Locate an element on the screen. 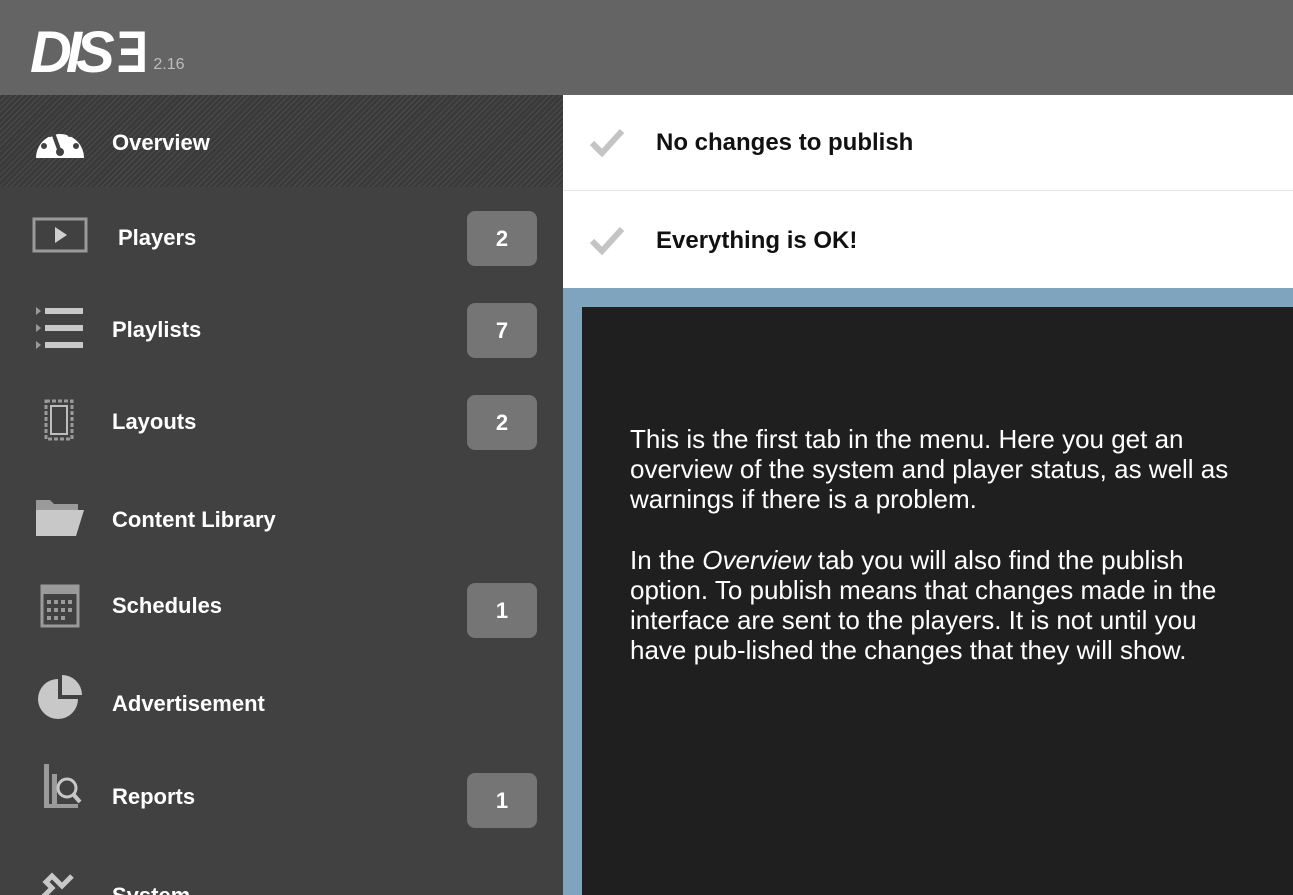 The image size is (1293, 895). sidebar-item-playlists: Playlists 7 is located at coordinates (281, 325).